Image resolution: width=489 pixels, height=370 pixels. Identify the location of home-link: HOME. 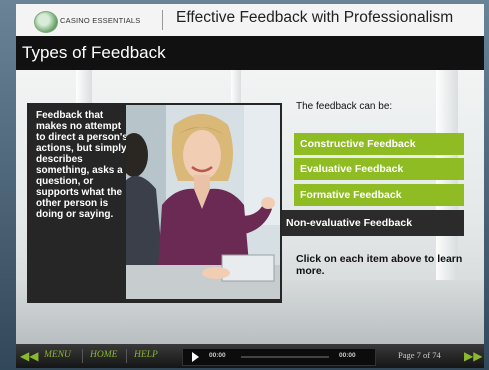
(103, 355).